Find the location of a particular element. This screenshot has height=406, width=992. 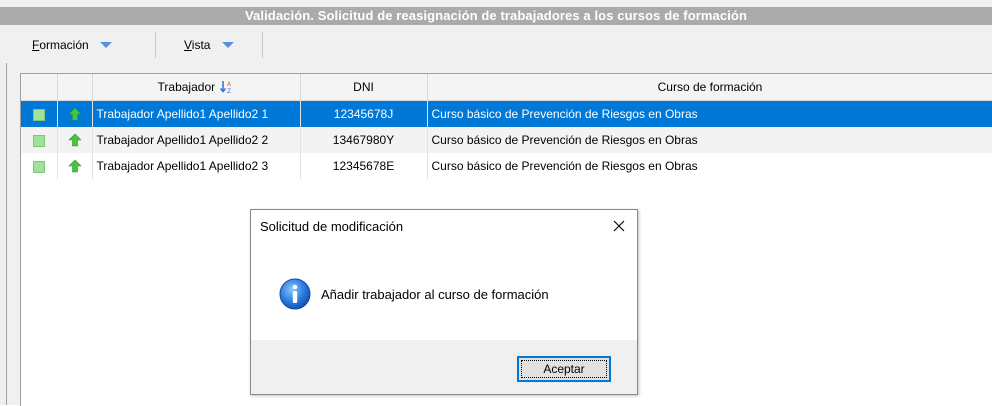

dni-cell: 13467980Y is located at coordinates (364, 140).